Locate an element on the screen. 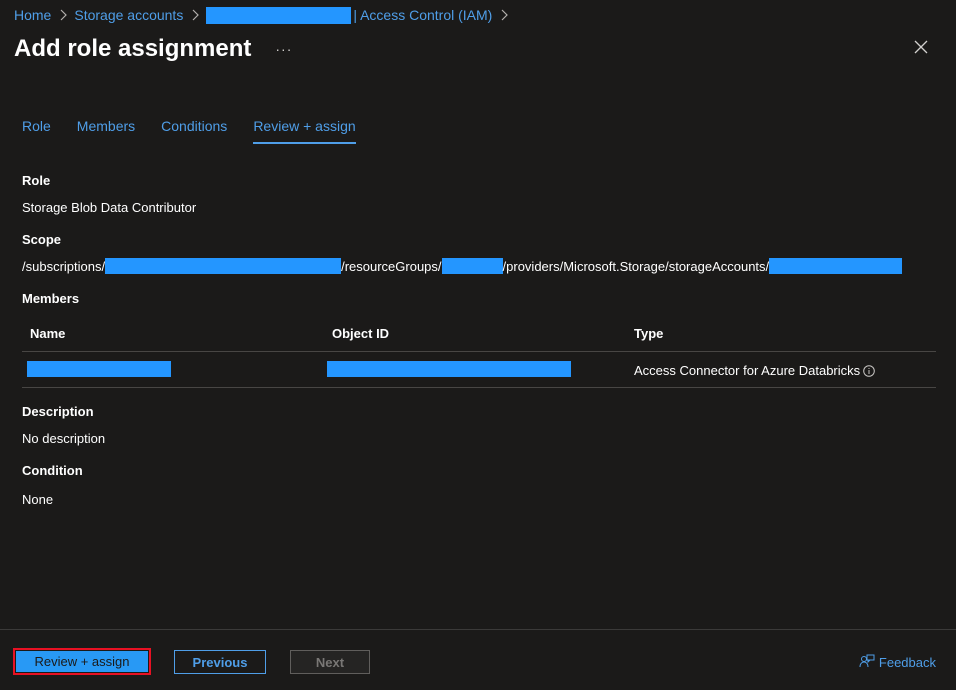 The width and height of the screenshot is (956, 690). breadcrumb-home: Home is located at coordinates (32, 15).